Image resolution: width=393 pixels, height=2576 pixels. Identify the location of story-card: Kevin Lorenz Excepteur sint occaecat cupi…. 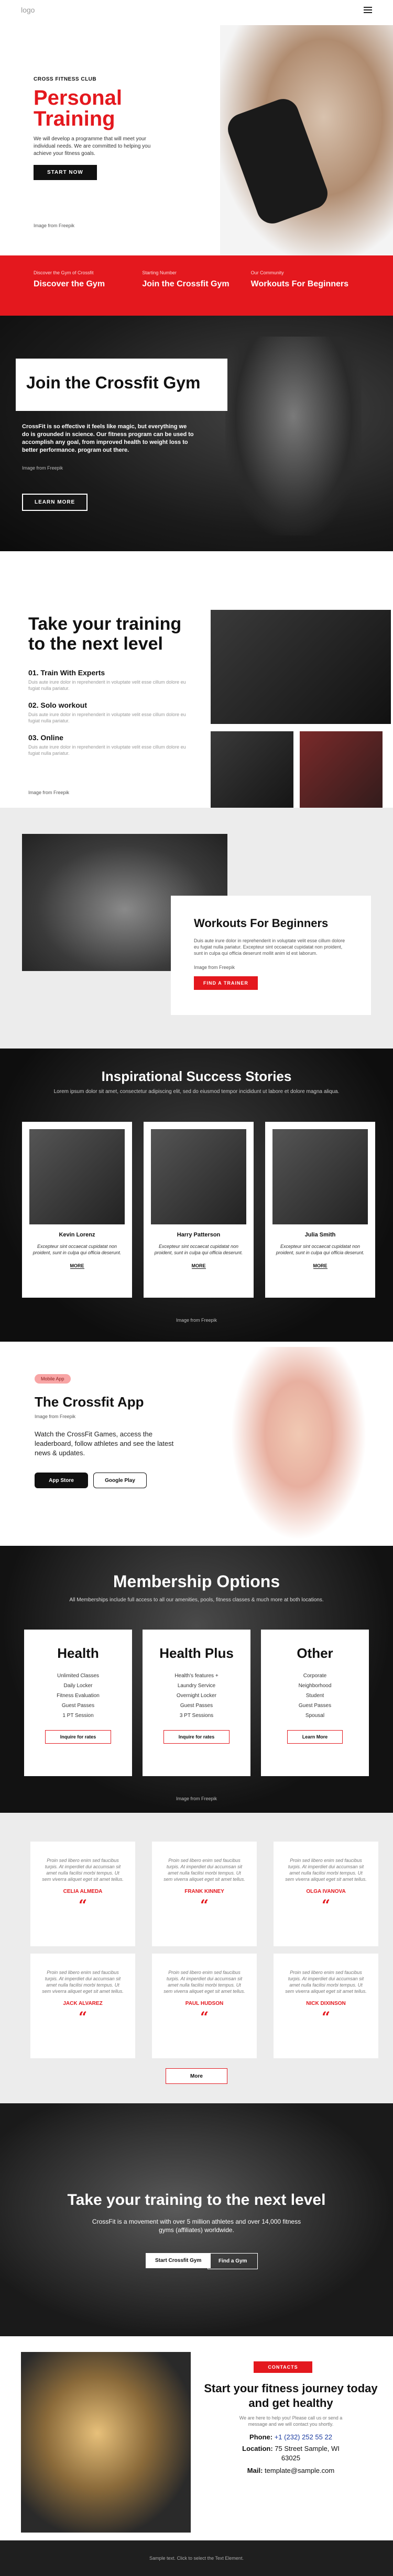
(77, 1210).